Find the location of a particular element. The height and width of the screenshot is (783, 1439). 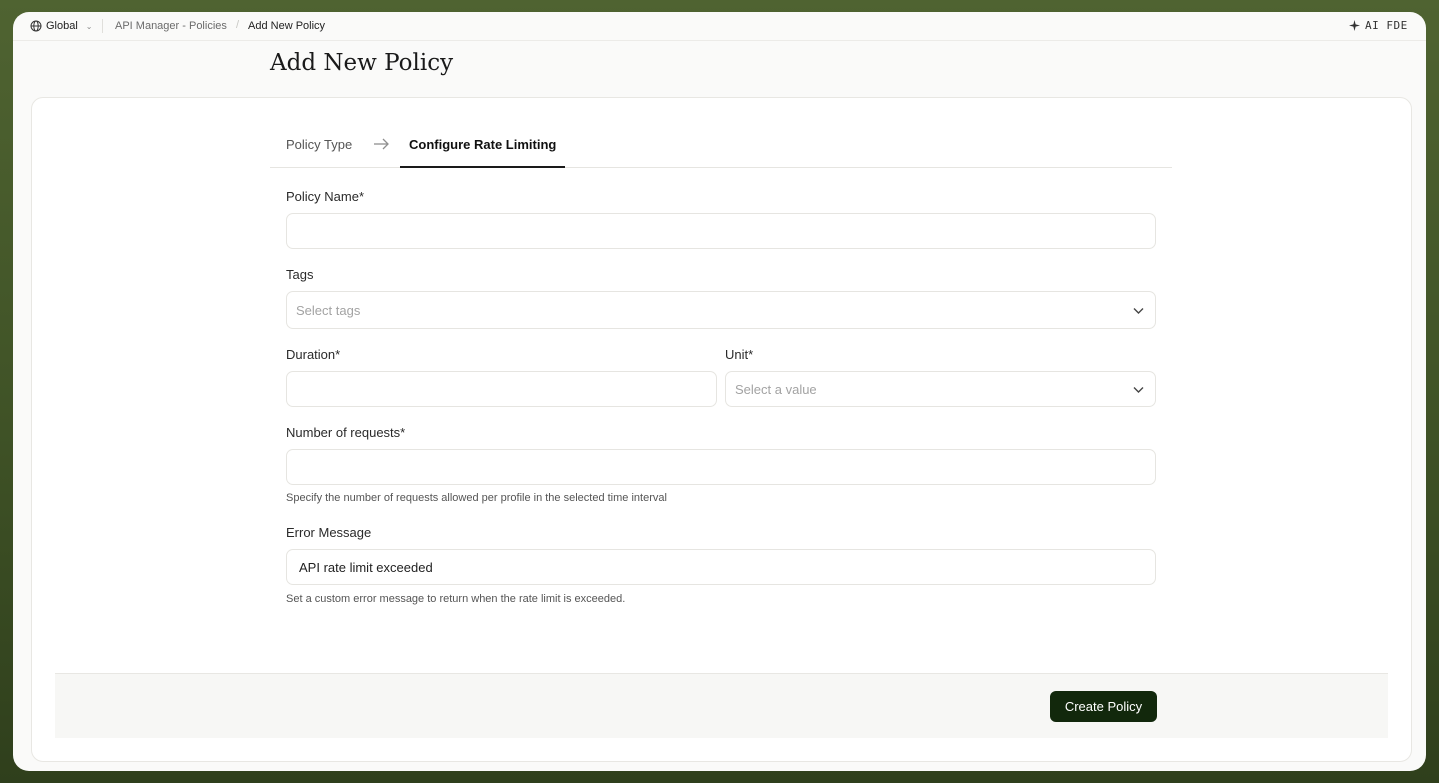

tab-policy-type: Policy Type is located at coordinates (319, 144).